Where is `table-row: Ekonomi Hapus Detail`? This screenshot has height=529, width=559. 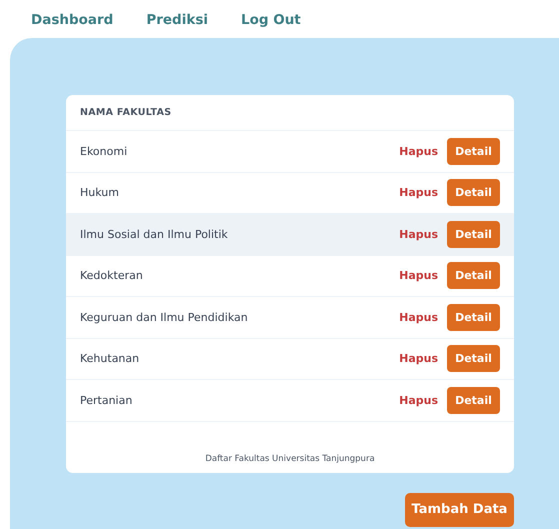 table-row: Ekonomi Hapus Detail is located at coordinates (290, 151).